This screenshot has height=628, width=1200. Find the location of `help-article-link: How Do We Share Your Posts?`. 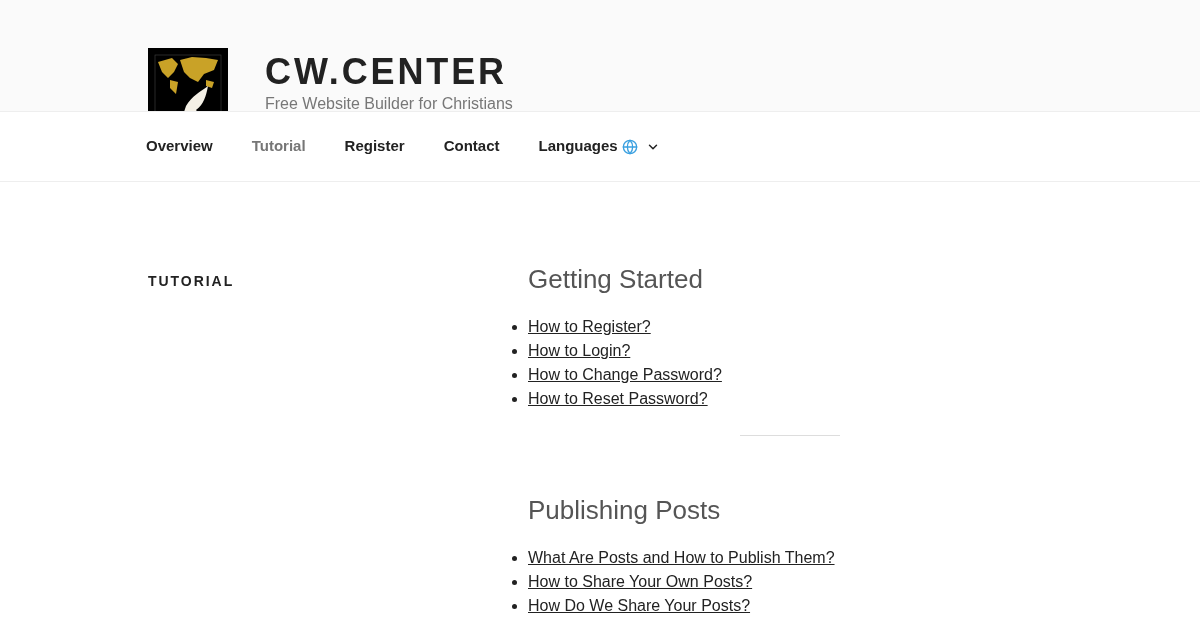

help-article-link: How Do We Share Your Posts? is located at coordinates (639, 606).